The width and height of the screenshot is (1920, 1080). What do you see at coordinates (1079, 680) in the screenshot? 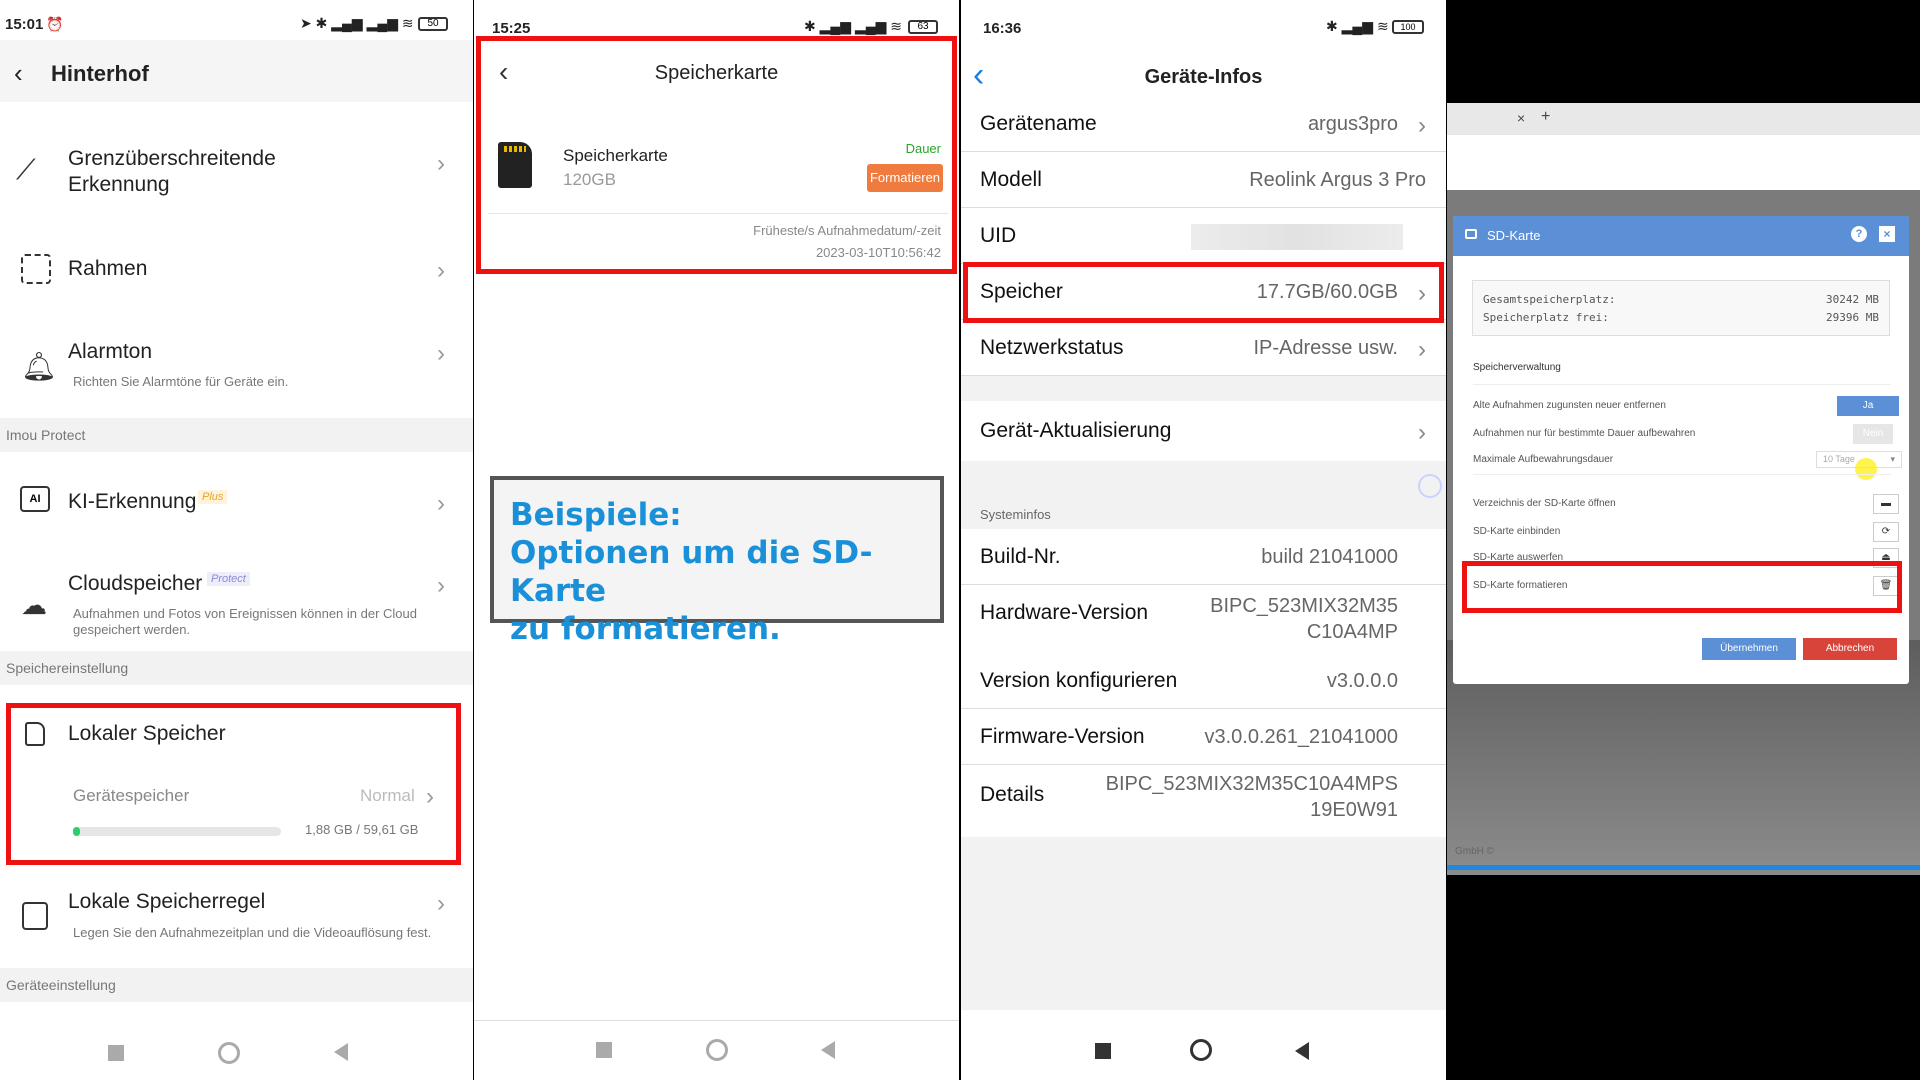
I see `row-label: Version konfigurieren` at bounding box center [1079, 680].